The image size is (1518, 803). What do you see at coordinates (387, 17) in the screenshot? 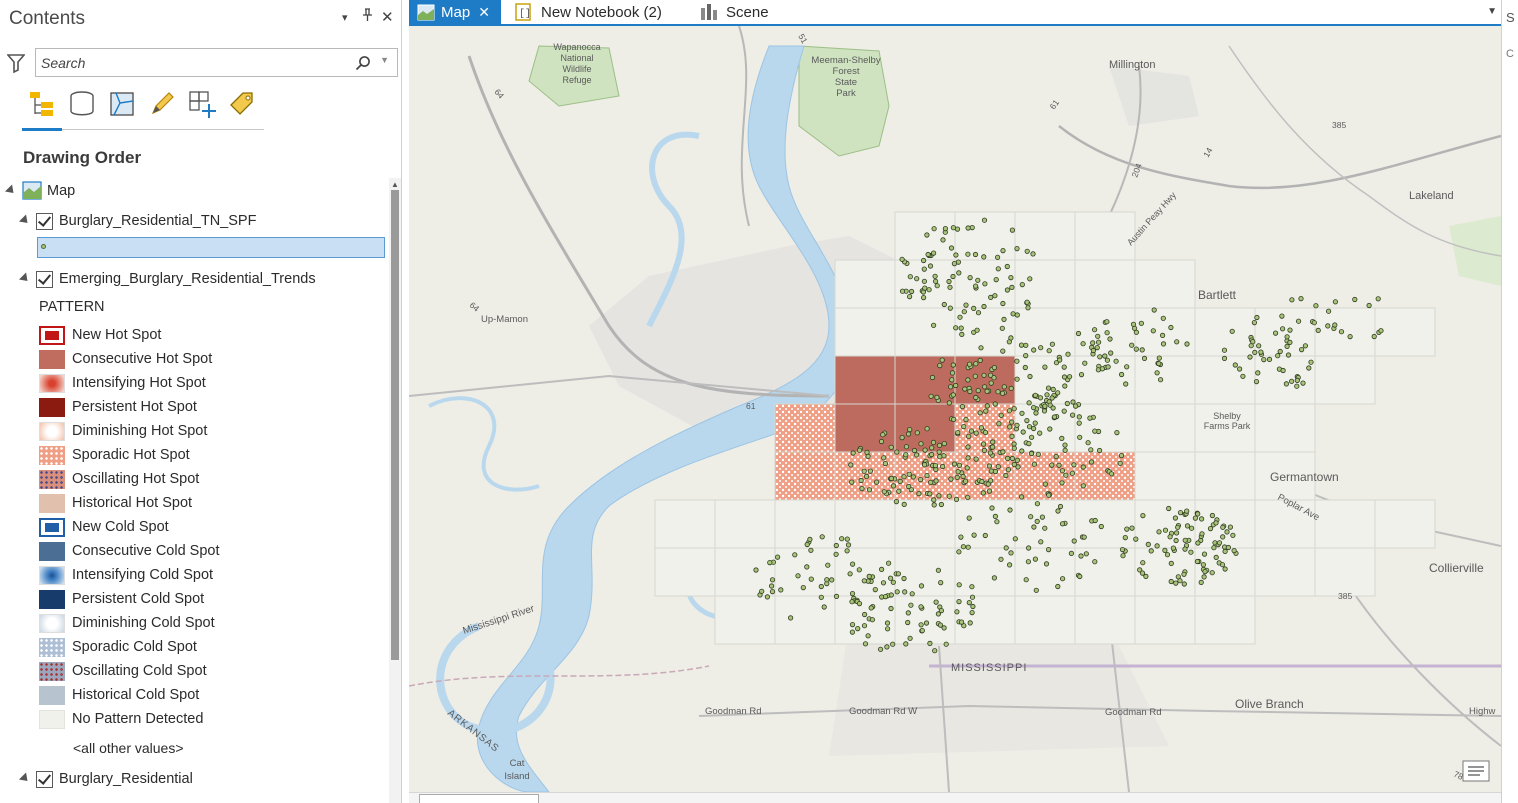
I see `close-pane-button: ✕` at bounding box center [387, 17].